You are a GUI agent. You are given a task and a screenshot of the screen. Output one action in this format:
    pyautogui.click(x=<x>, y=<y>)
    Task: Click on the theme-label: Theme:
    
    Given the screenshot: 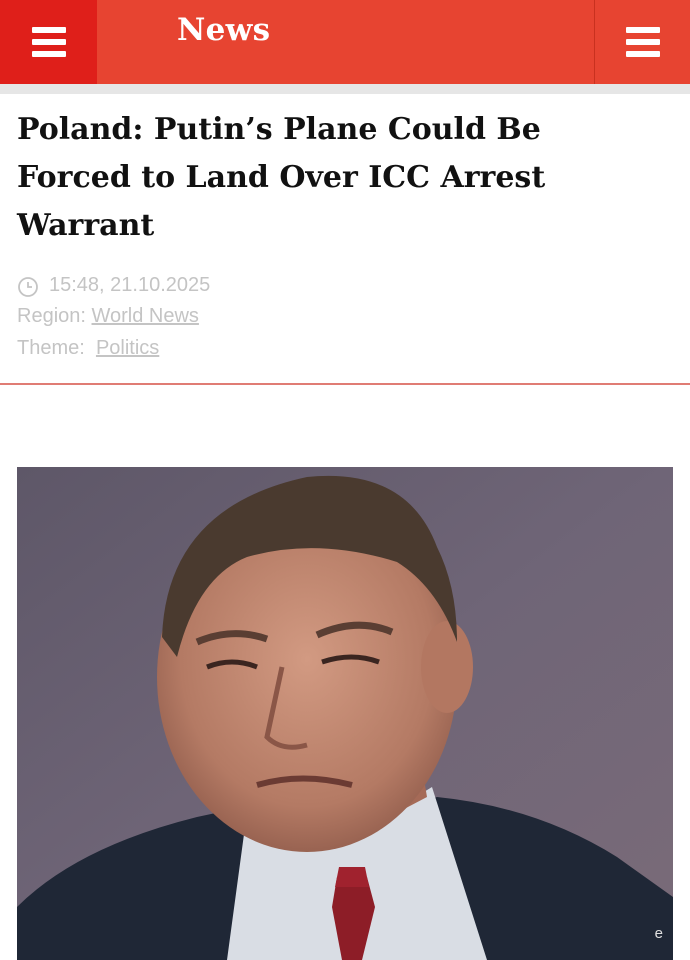 What is the action you would take?
    pyautogui.click(x=51, y=348)
    